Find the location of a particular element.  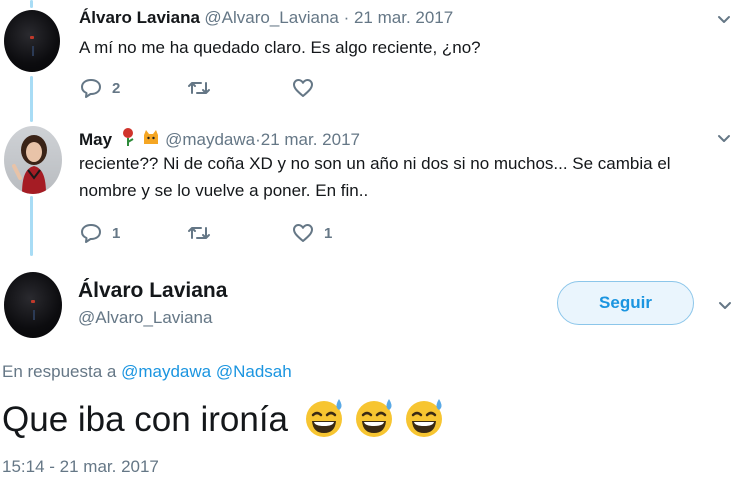

reply-count: 2 is located at coordinates (116, 88).